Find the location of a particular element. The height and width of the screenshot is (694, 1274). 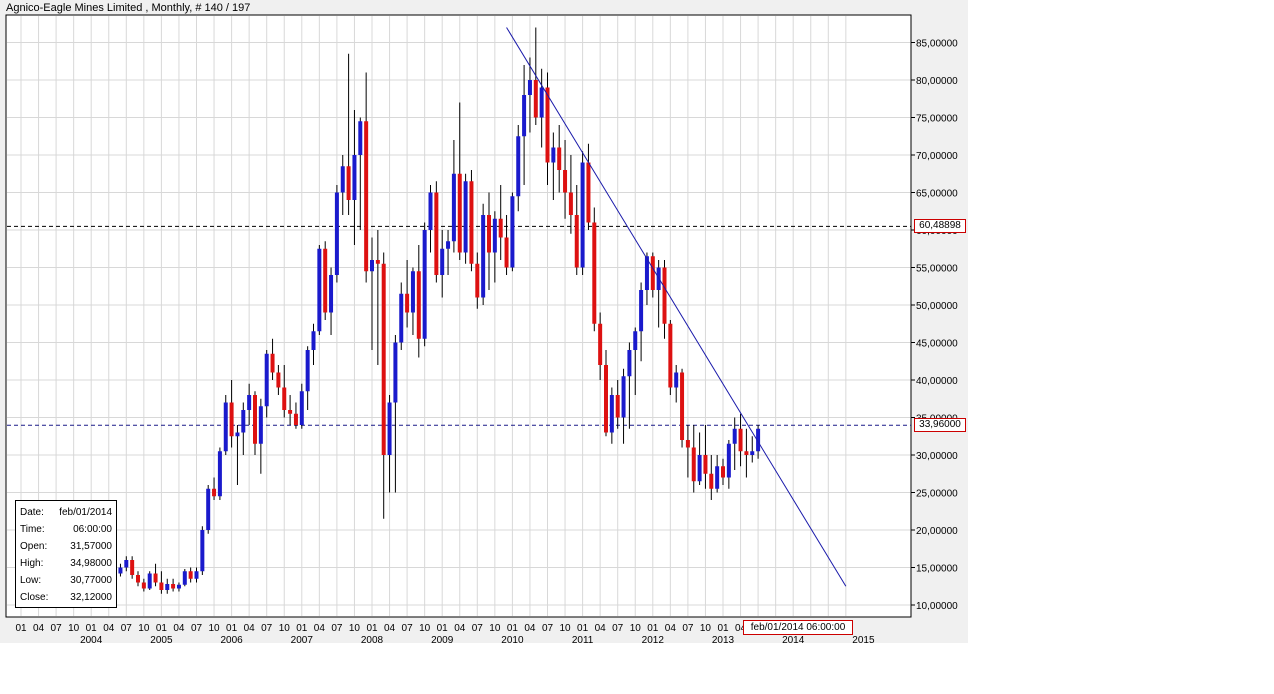

y-tick-label: 85,00000 is located at coordinates (937, 44).